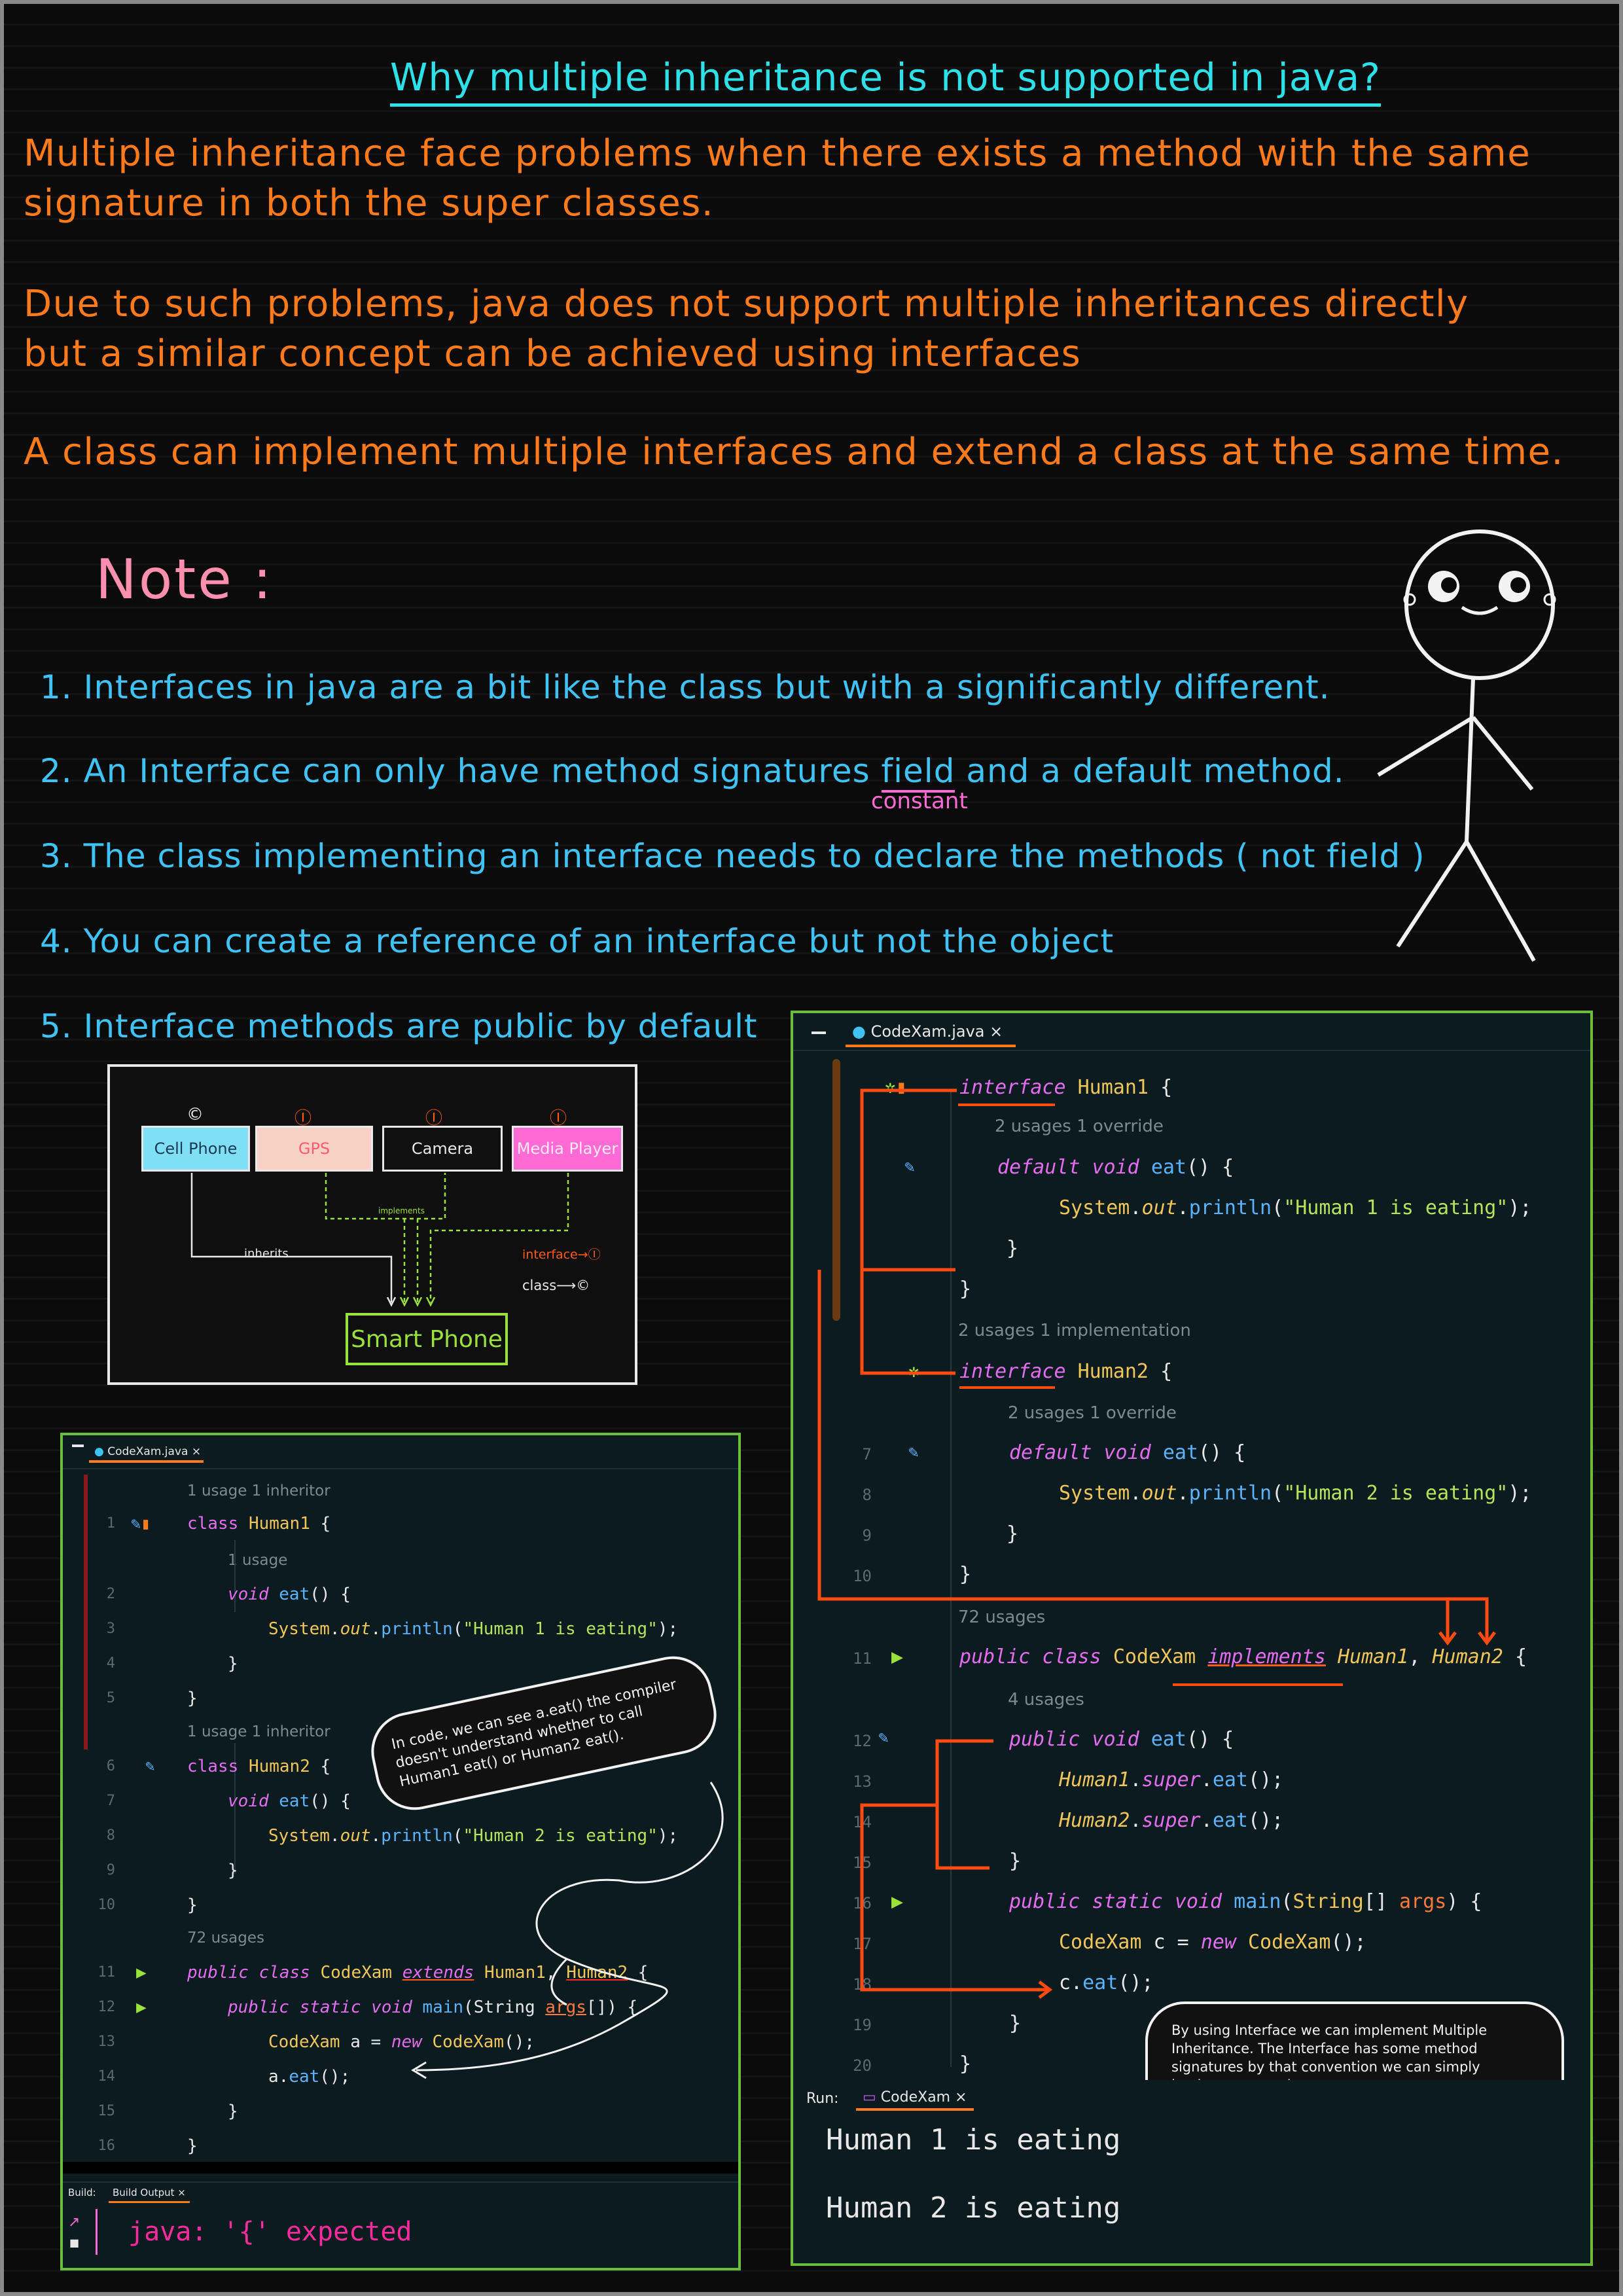  I want to click on minimize-icon, so click(78, 1446).